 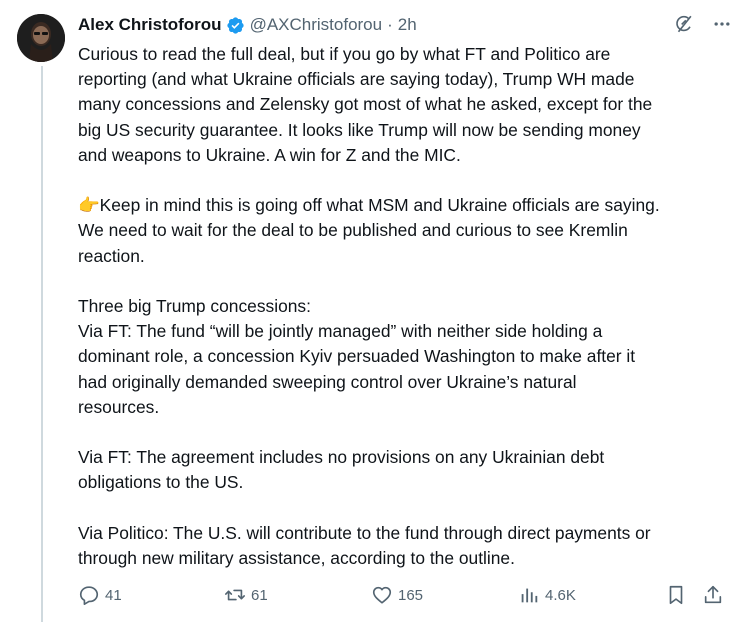 I want to click on header-actions, so click(x=703, y=24).